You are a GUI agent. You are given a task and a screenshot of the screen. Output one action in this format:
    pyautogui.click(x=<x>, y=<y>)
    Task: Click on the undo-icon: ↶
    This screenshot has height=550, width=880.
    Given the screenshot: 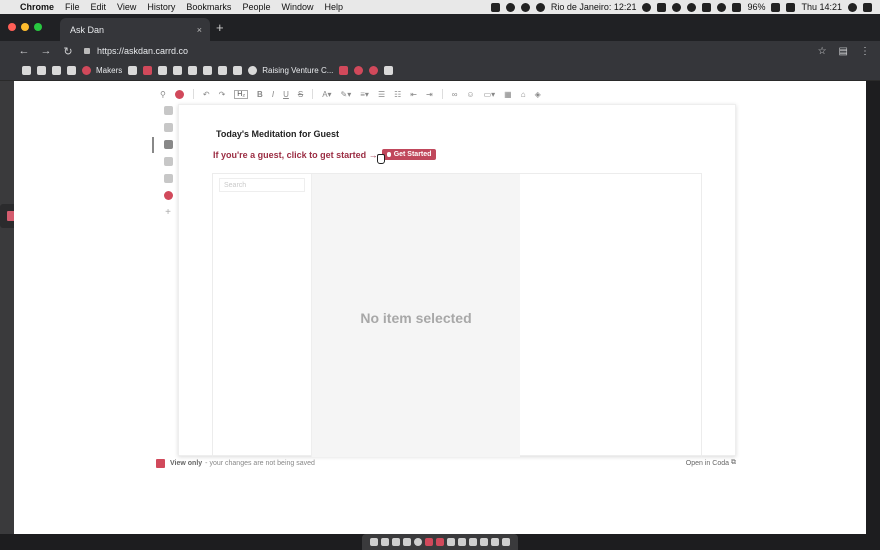 What is the action you would take?
    pyautogui.click(x=206, y=94)
    